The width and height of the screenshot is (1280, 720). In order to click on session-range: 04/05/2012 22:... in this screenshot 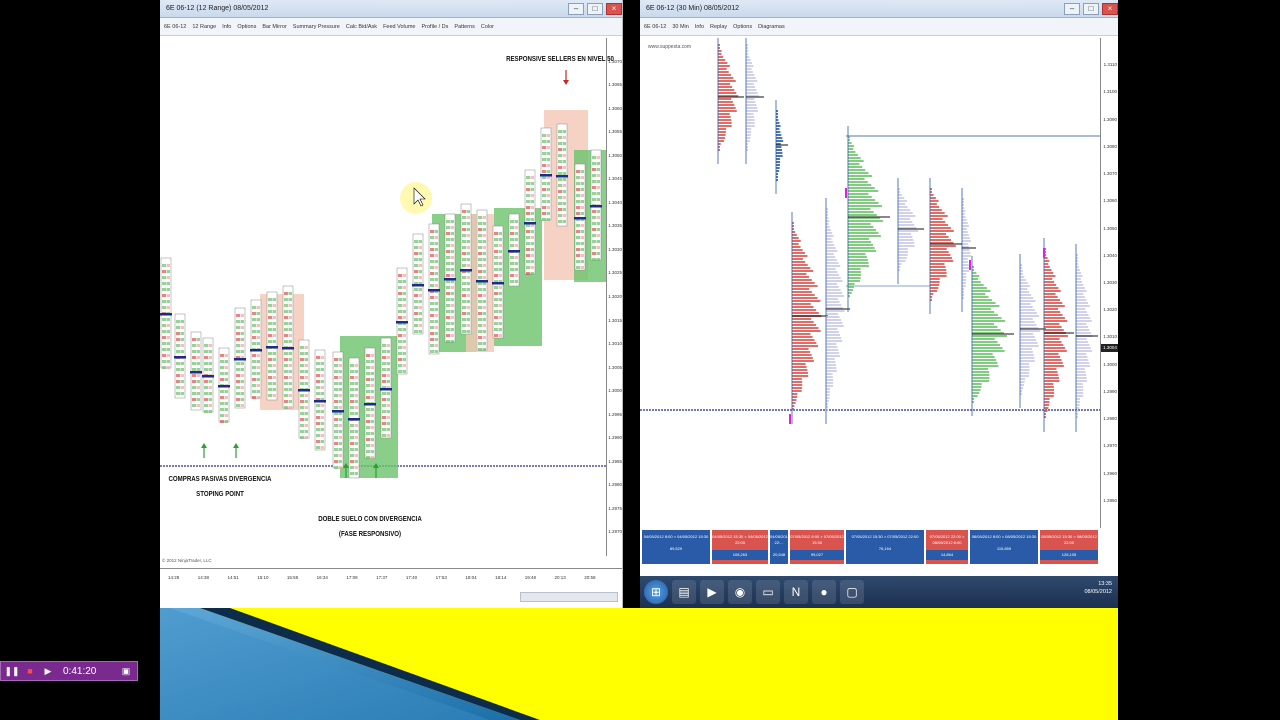, I will do `click(780, 539)`.